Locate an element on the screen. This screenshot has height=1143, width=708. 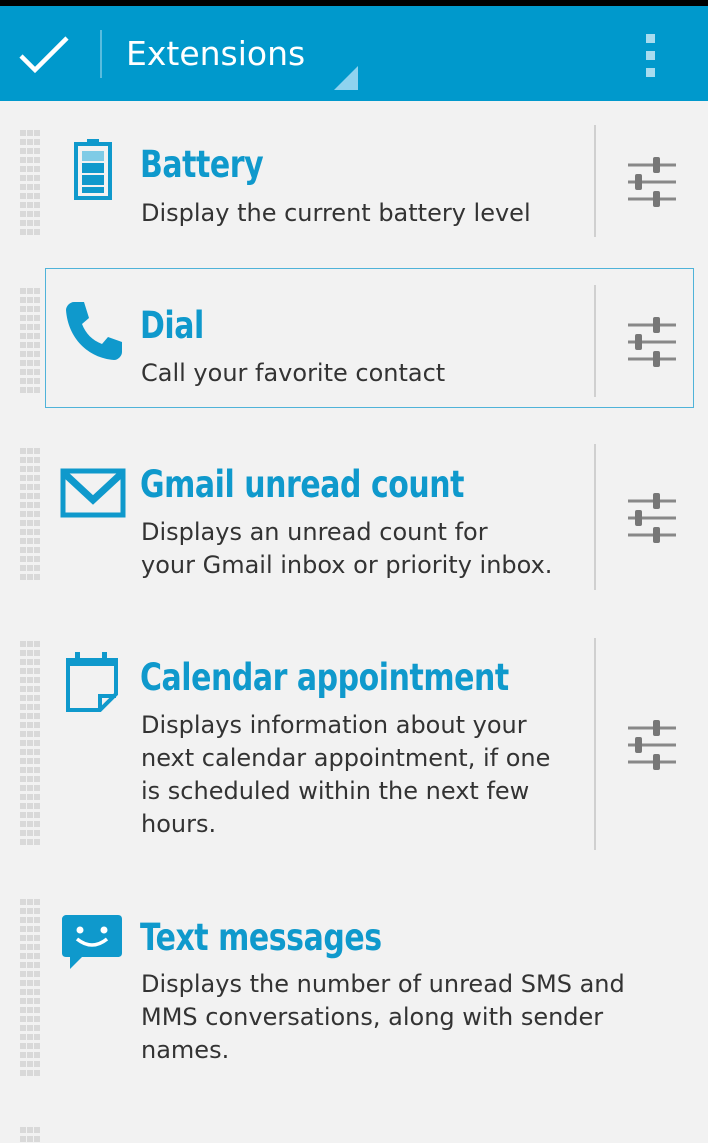
gmail-icon is located at coordinates (93, 493).